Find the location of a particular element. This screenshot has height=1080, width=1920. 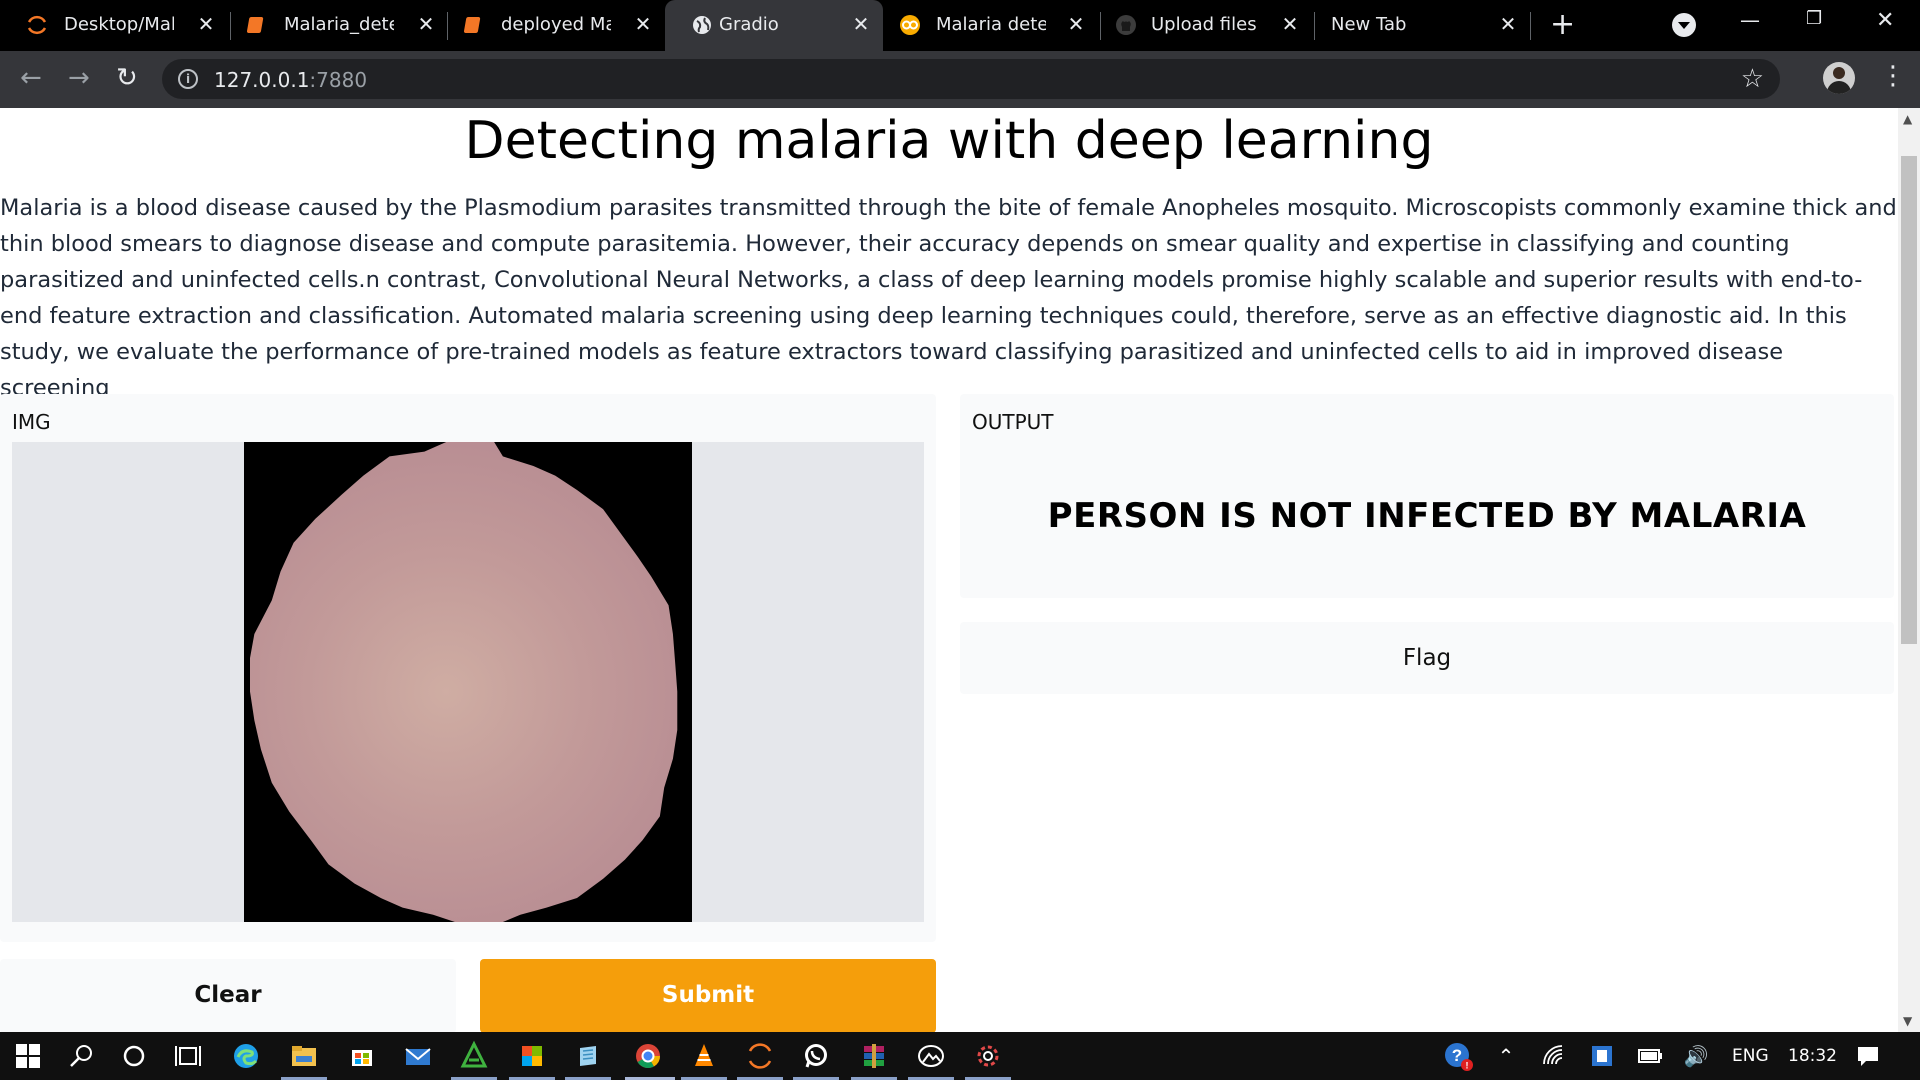

vlc-icon is located at coordinates (704, 1056).